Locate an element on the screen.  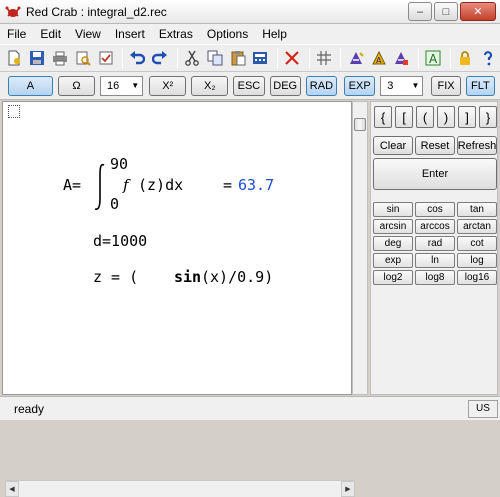
arccos-button: arccos is located at coordinates (435, 226).